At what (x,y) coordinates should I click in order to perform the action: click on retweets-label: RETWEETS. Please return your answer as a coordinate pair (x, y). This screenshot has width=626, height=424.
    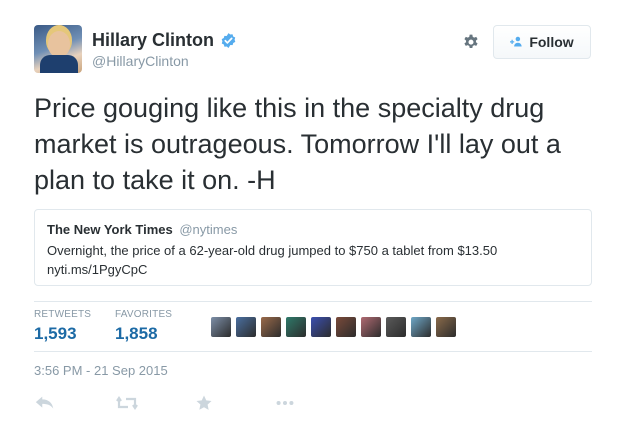
    Looking at the image, I should click on (63, 314).